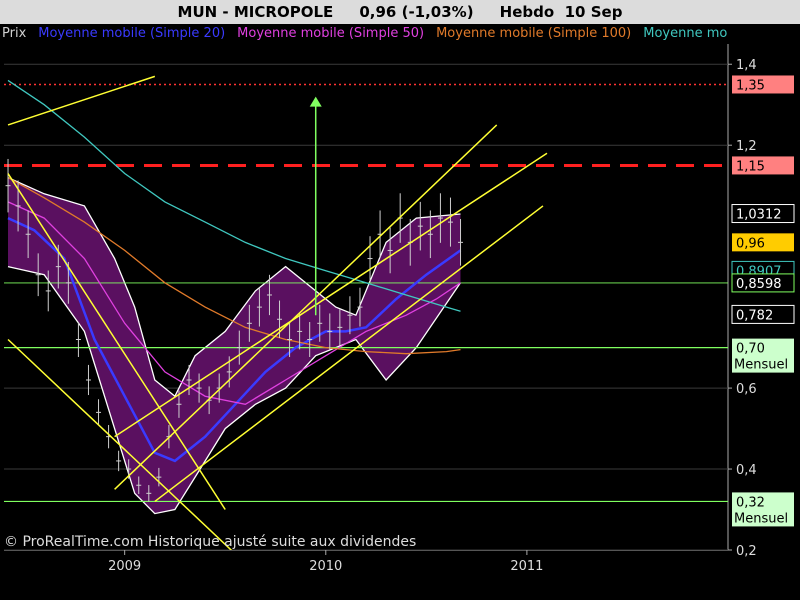 This screenshot has width=800, height=600. Describe the element at coordinates (526, 566) in the screenshot. I see `x-tick-label-2: 2011` at that location.